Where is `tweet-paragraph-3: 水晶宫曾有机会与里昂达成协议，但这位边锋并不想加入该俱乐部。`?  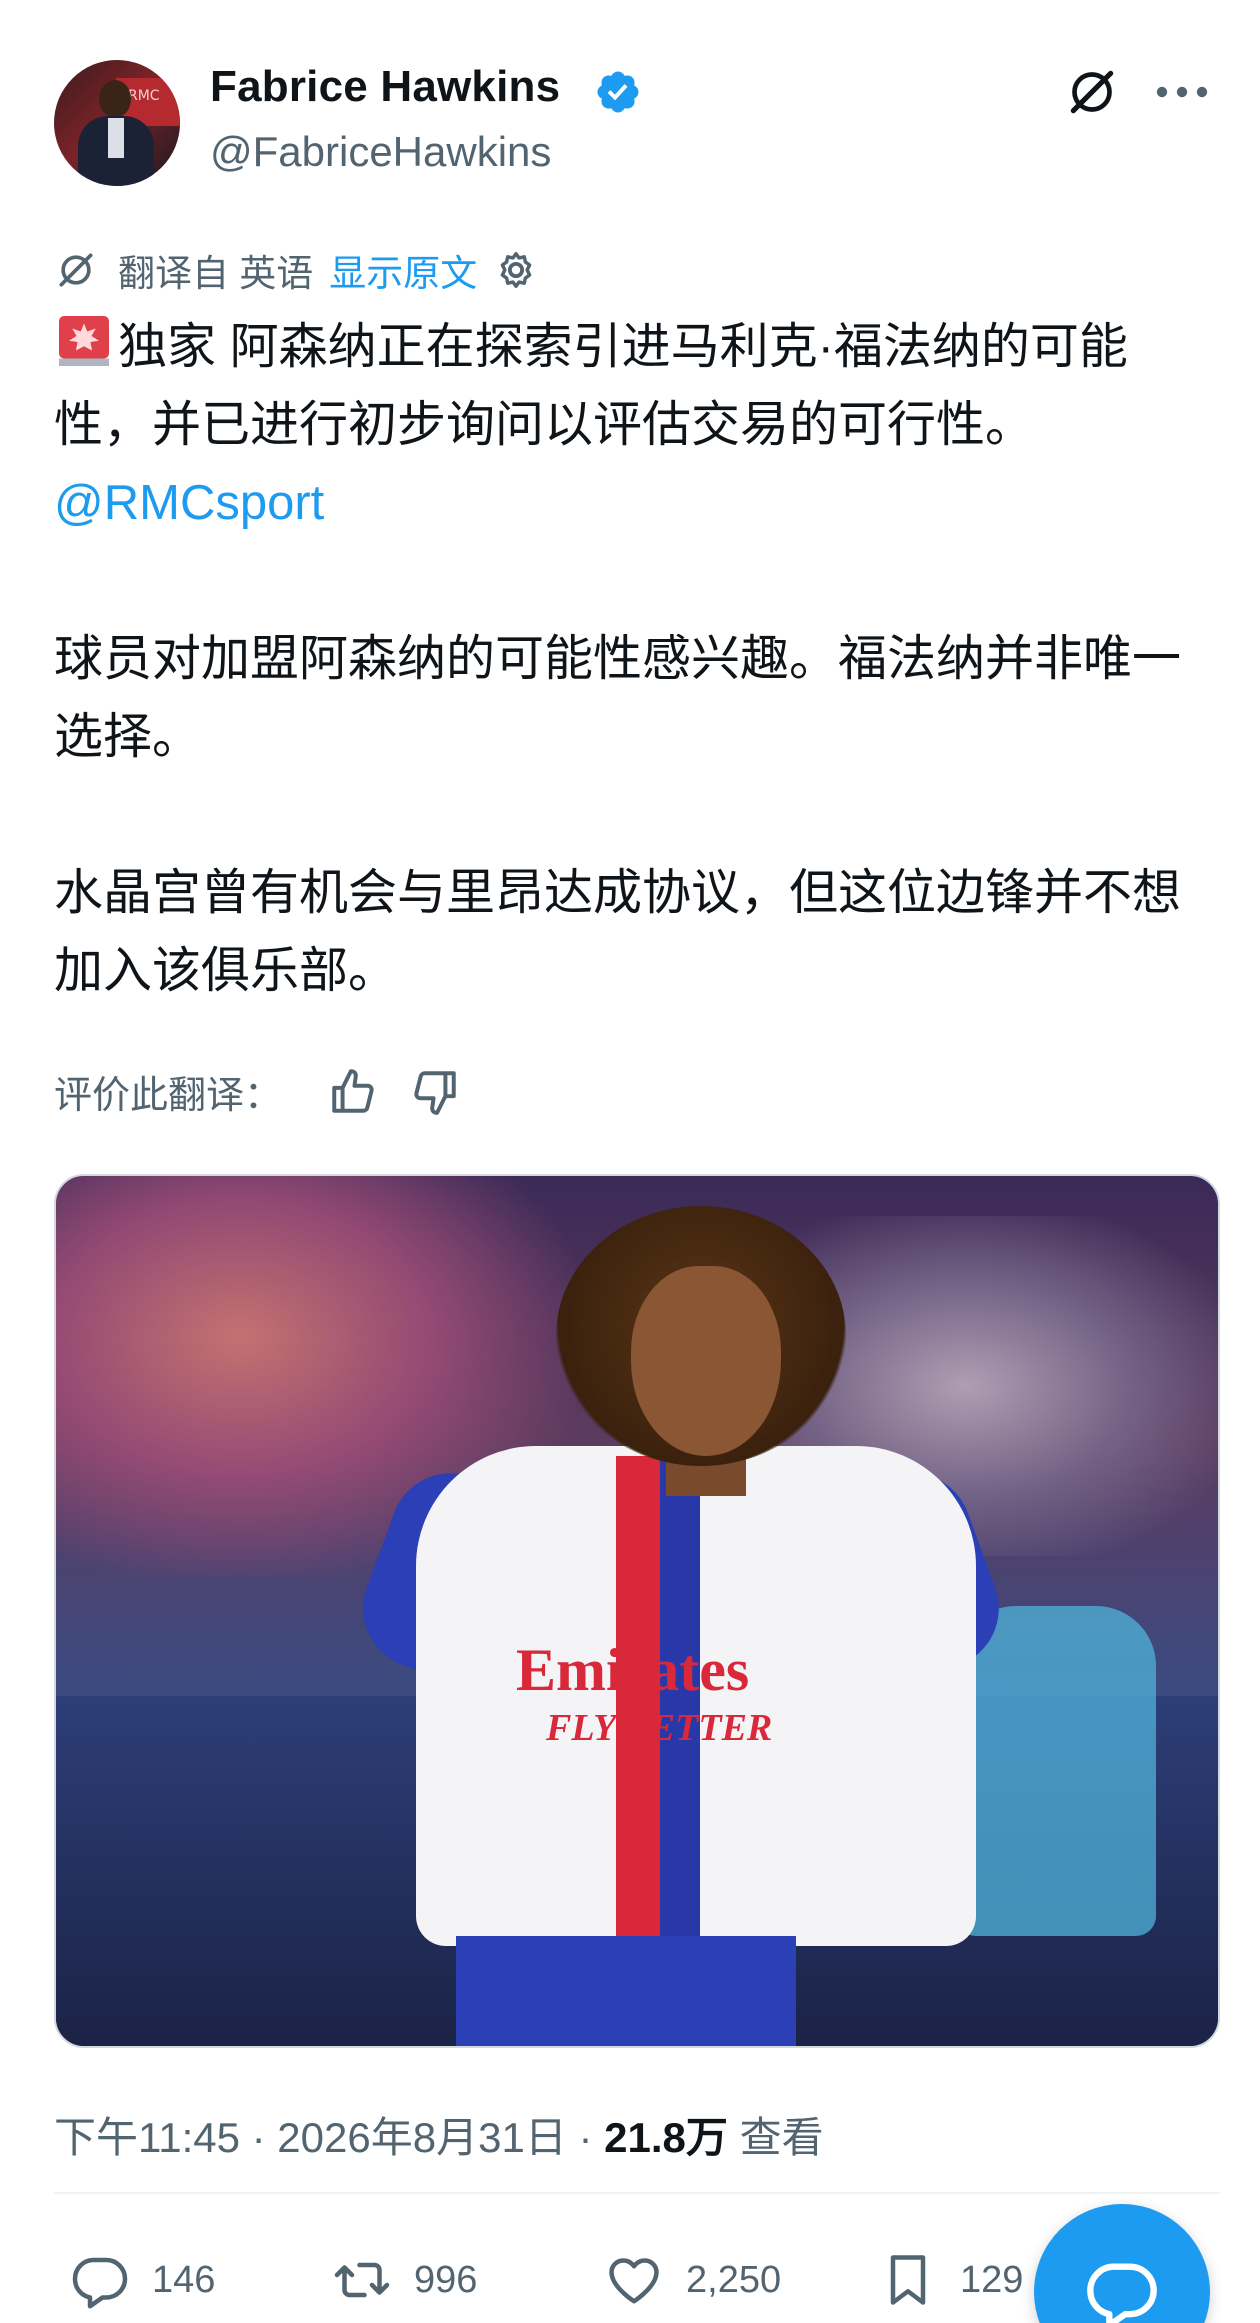 tweet-paragraph-3: 水晶宫曾有机会与里昂达成协议，但这位边锋并不想加入该俱乐部。 is located at coordinates (618, 932).